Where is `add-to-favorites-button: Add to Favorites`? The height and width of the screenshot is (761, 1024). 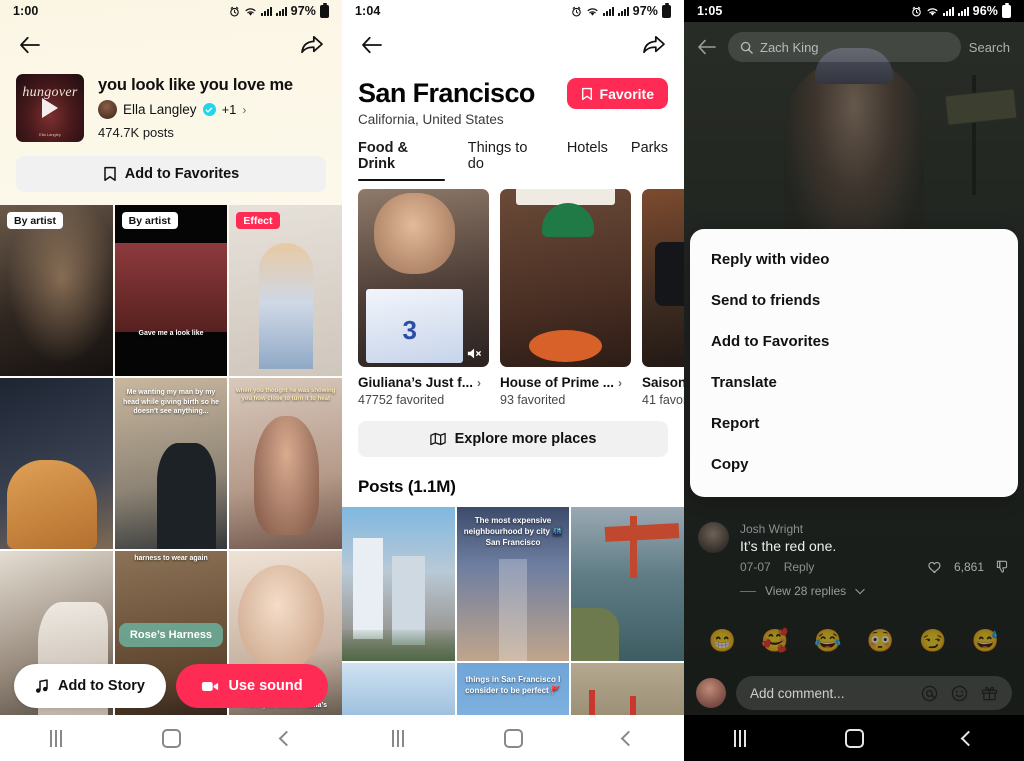 add-to-favorites-button: Add to Favorites is located at coordinates (171, 174).